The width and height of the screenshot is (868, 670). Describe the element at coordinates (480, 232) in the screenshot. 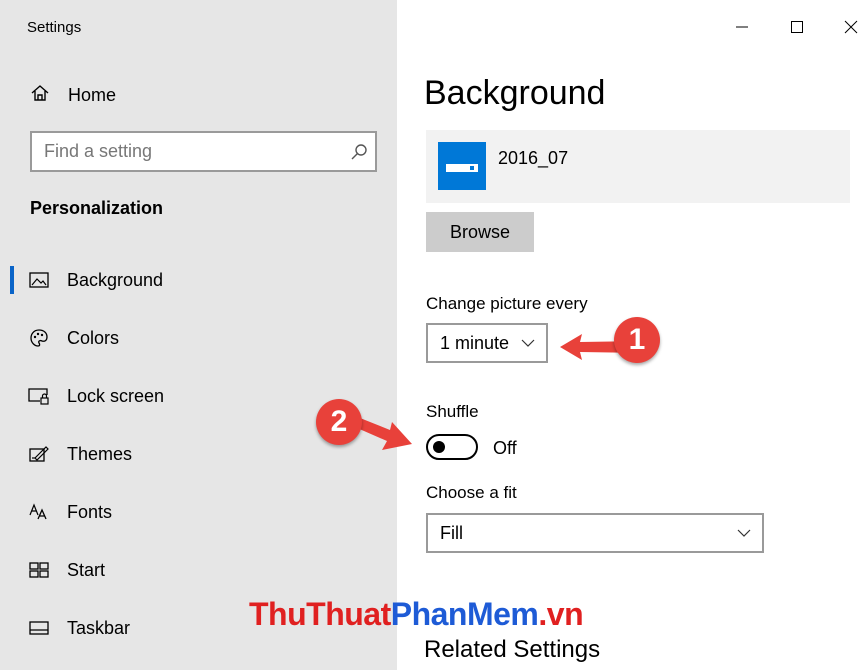

I see `browse-button: Browse` at that location.